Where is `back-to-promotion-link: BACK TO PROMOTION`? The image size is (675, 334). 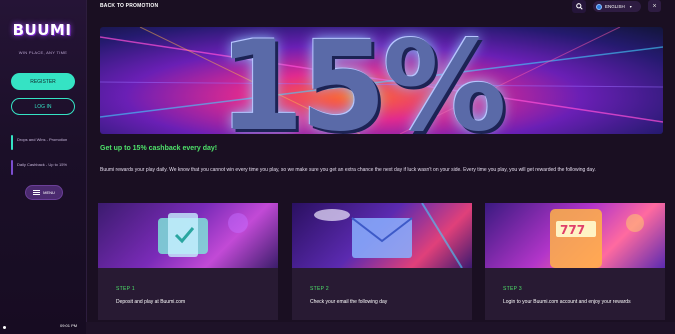 back-to-promotion-link: BACK TO PROMOTION is located at coordinates (129, 6).